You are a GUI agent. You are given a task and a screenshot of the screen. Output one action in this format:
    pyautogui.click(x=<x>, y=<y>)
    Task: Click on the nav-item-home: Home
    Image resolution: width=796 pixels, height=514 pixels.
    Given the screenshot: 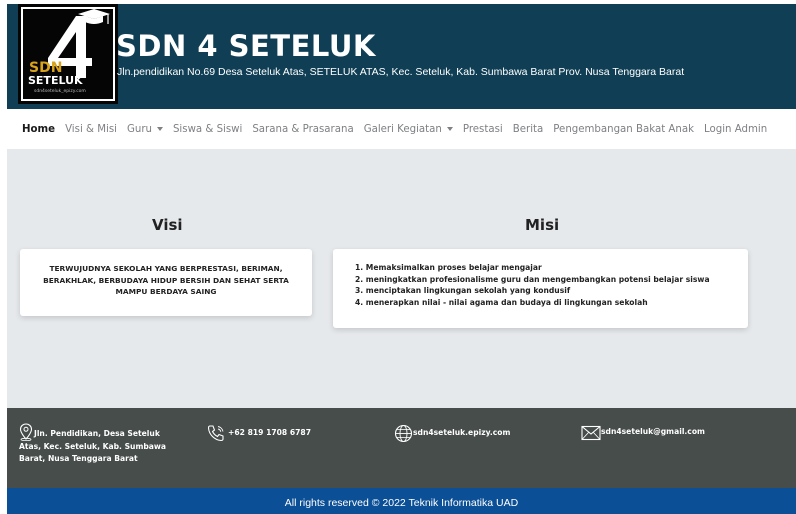 What is the action you would take?
    pyautogui.click(x=38, y=129)
    